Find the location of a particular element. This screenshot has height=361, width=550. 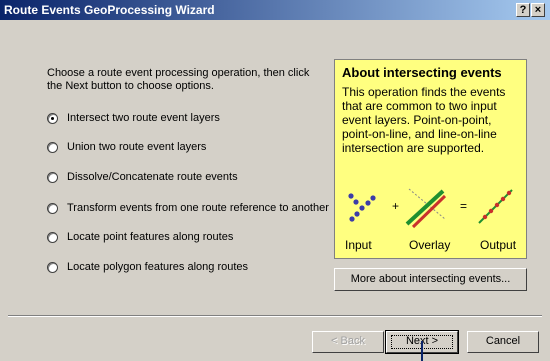

input-label: Input is located at coordinates (358, 245).